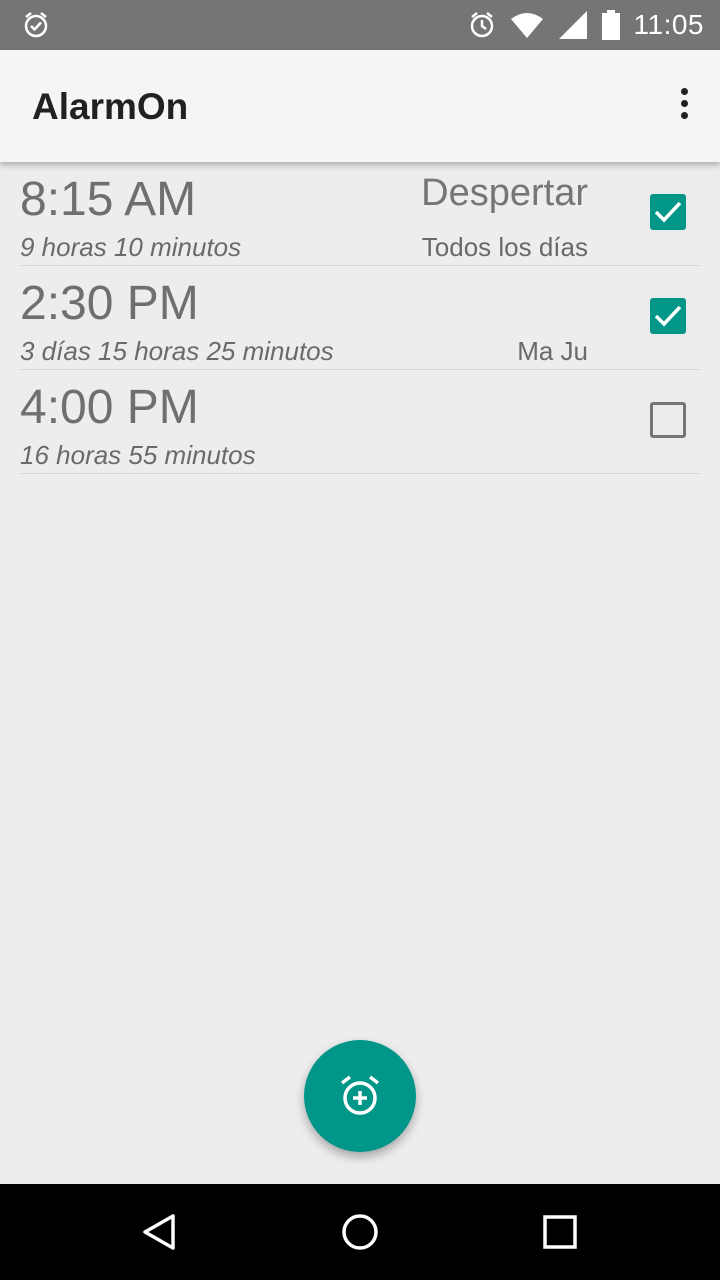 The height and width of the screenshot is (1280, 720). I want to click on app-title: AlarmOn, so click(110, 106).